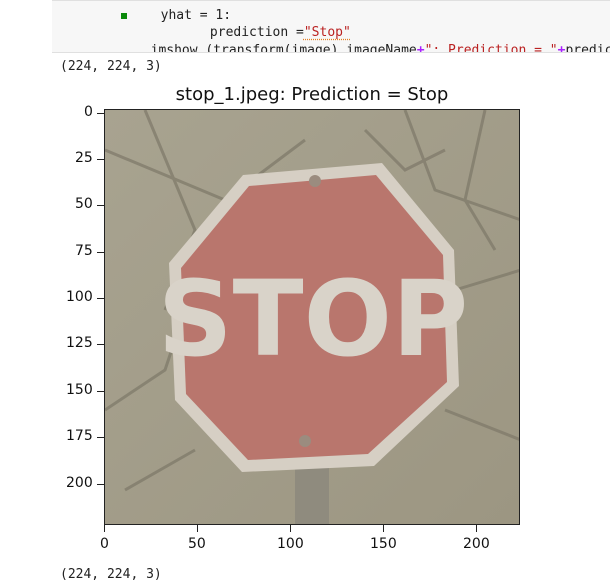 This screenshot has height=582, width=610. I want to click on y-tick-label: 175, so click(79, 436).